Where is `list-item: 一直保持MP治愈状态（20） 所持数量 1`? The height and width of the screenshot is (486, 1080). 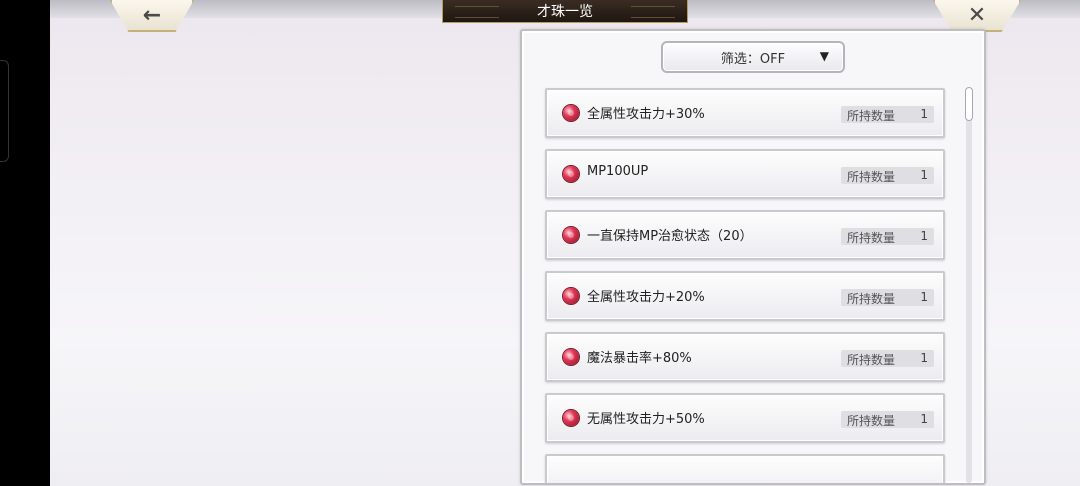
list-item: 一直保持MP治愈状态（20） 所持数量 1 is located at coordinates (745, 235).